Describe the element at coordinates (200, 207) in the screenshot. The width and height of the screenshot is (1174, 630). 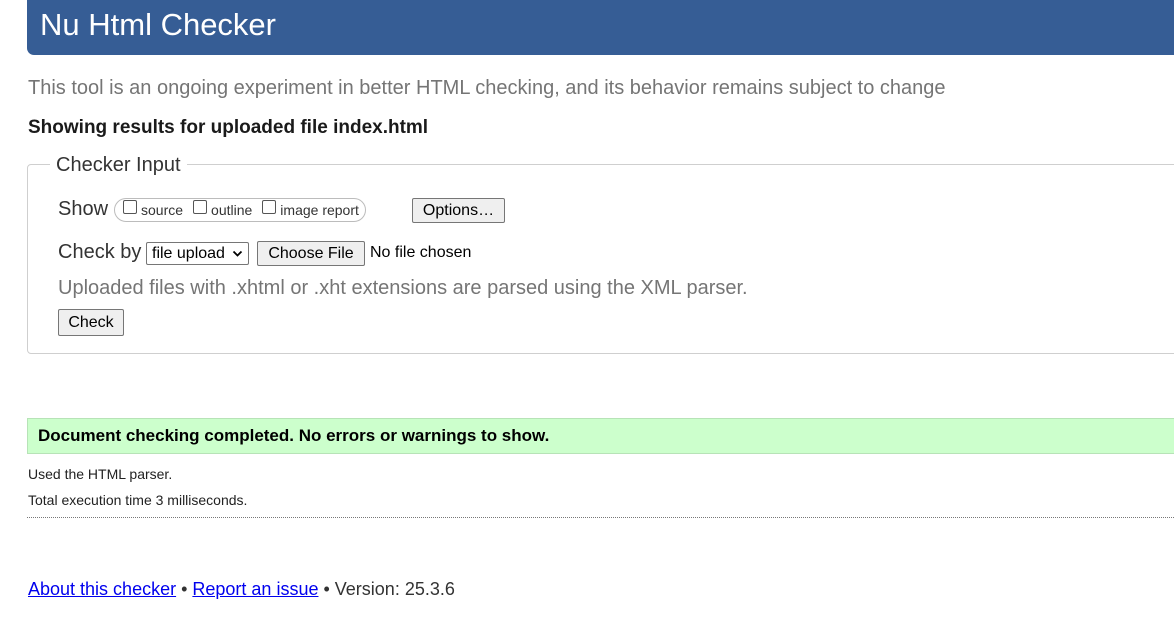
I see `outline-checkbox` at that location.